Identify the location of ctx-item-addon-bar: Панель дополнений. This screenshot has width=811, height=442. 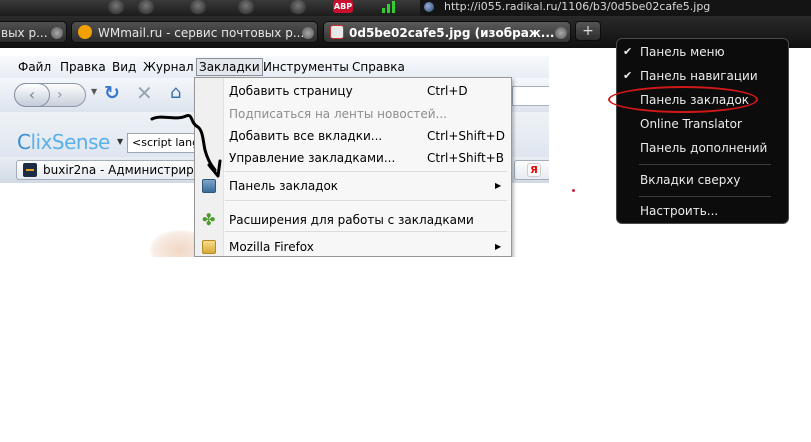
(702, 148).